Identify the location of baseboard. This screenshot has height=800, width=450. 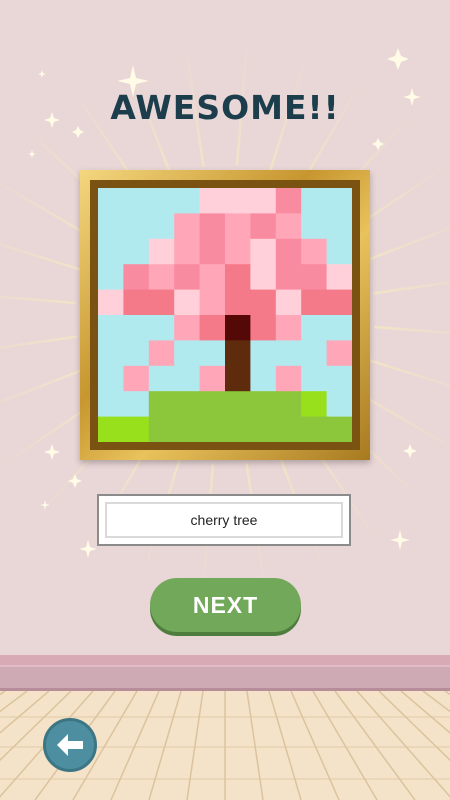
(225, 678).